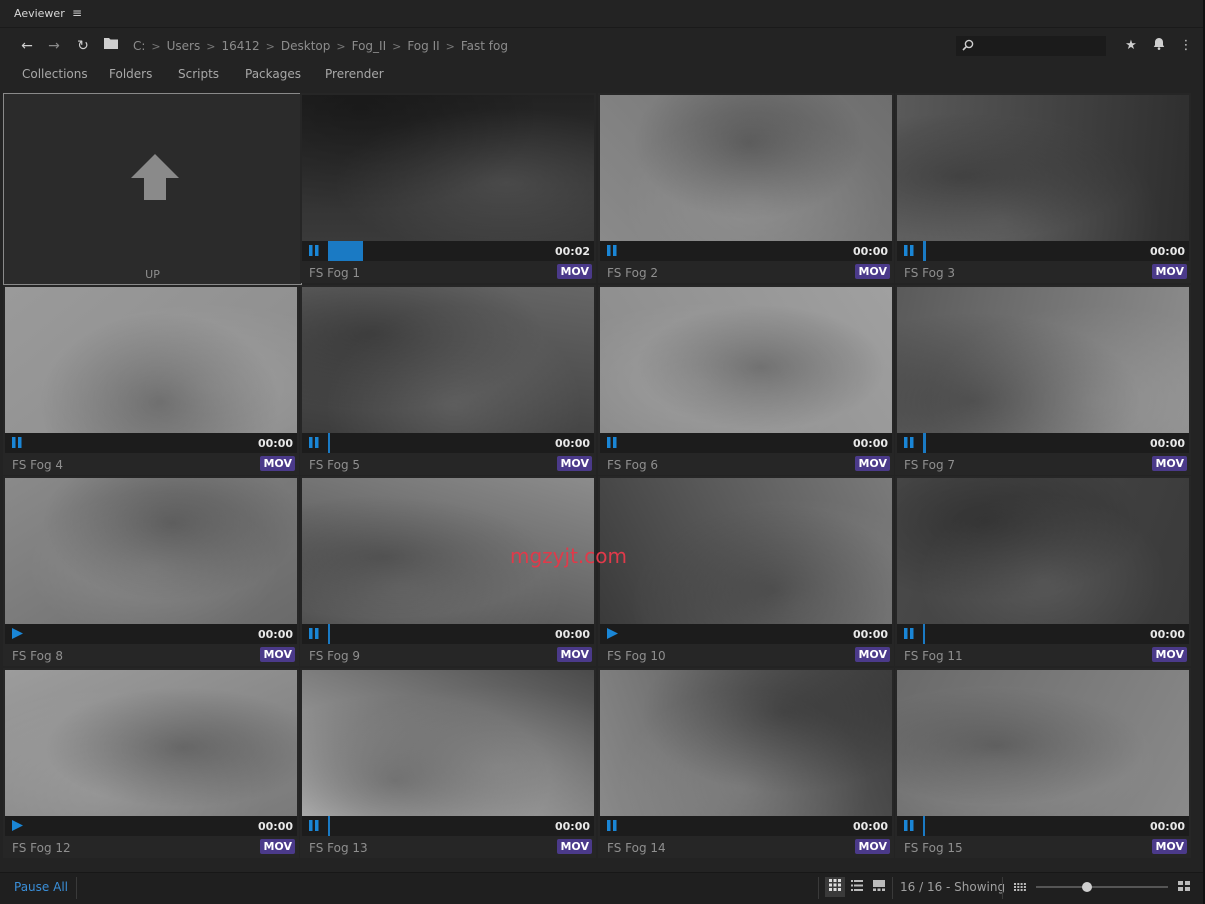 The width and height of the screenshot is (1205, 904). What do you see at coordinates (1184, 887) in the screenshot?
I see `large-thumbnails-icon` at bounding box center [1184, 887].